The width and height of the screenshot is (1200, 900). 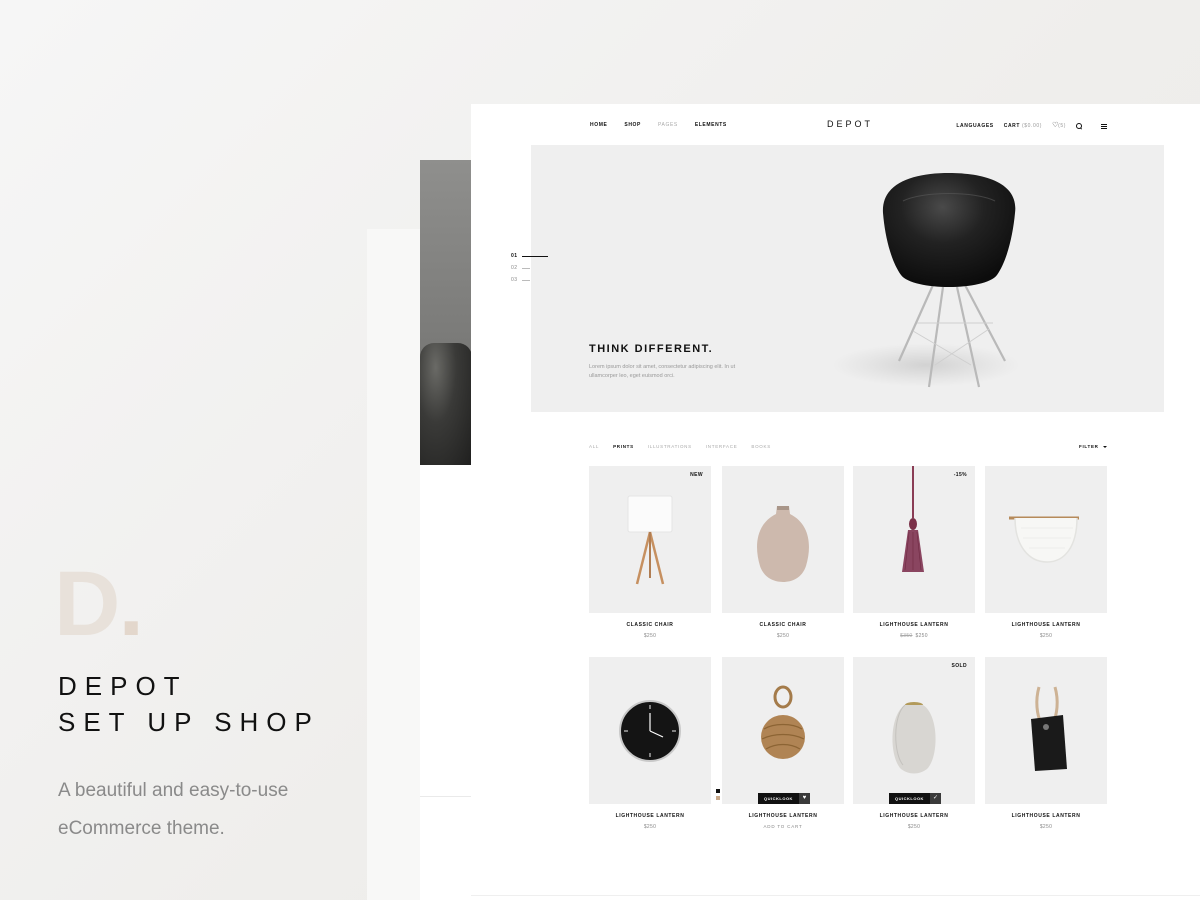 I want to click on heart-icon: ♥, so click(x=804, y=798).